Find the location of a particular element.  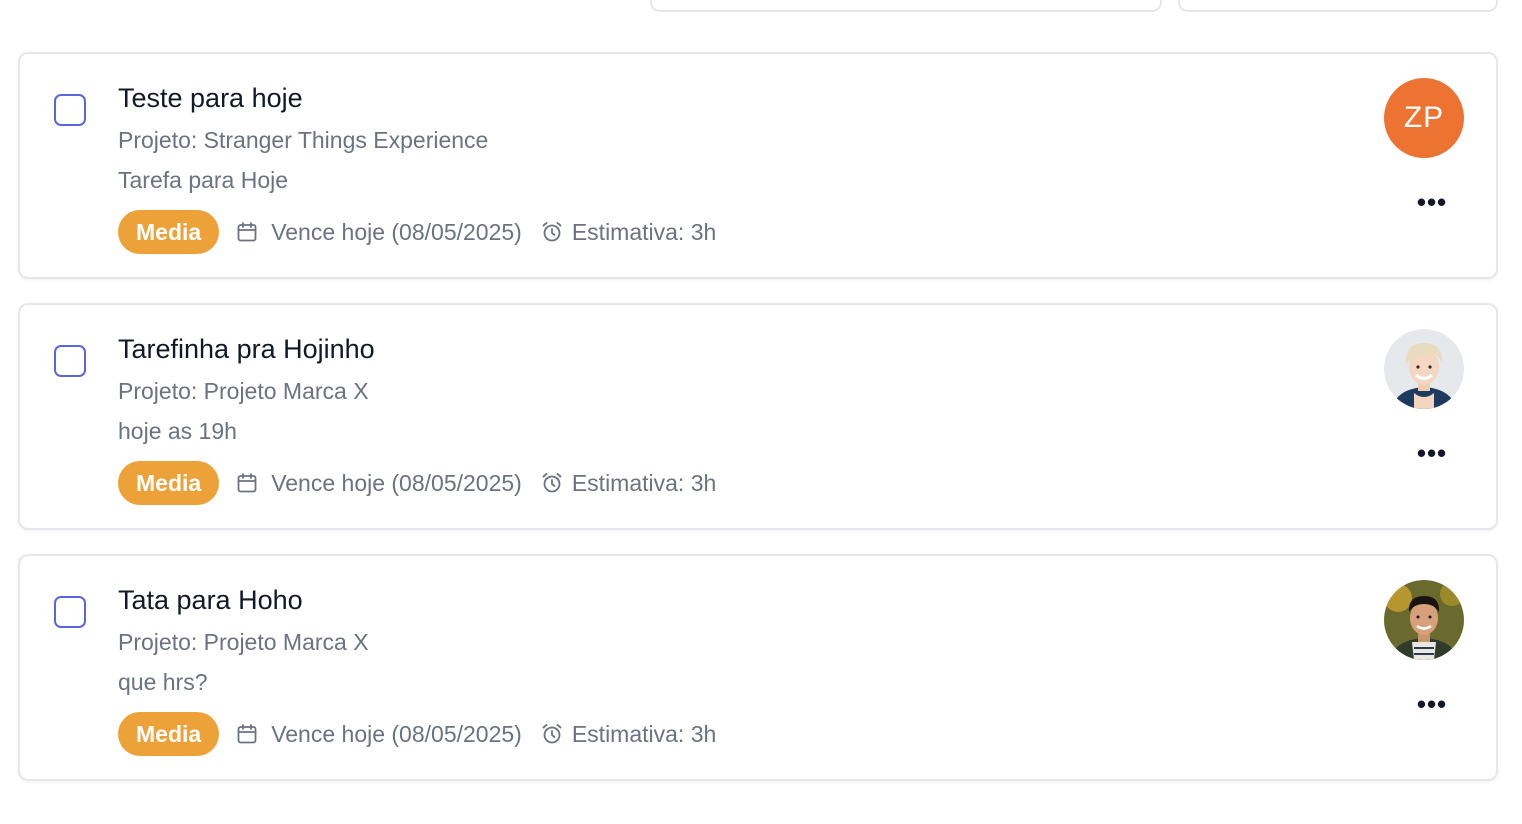

task-description: Tarefa para Hoje is located at coordinates (203, 180).